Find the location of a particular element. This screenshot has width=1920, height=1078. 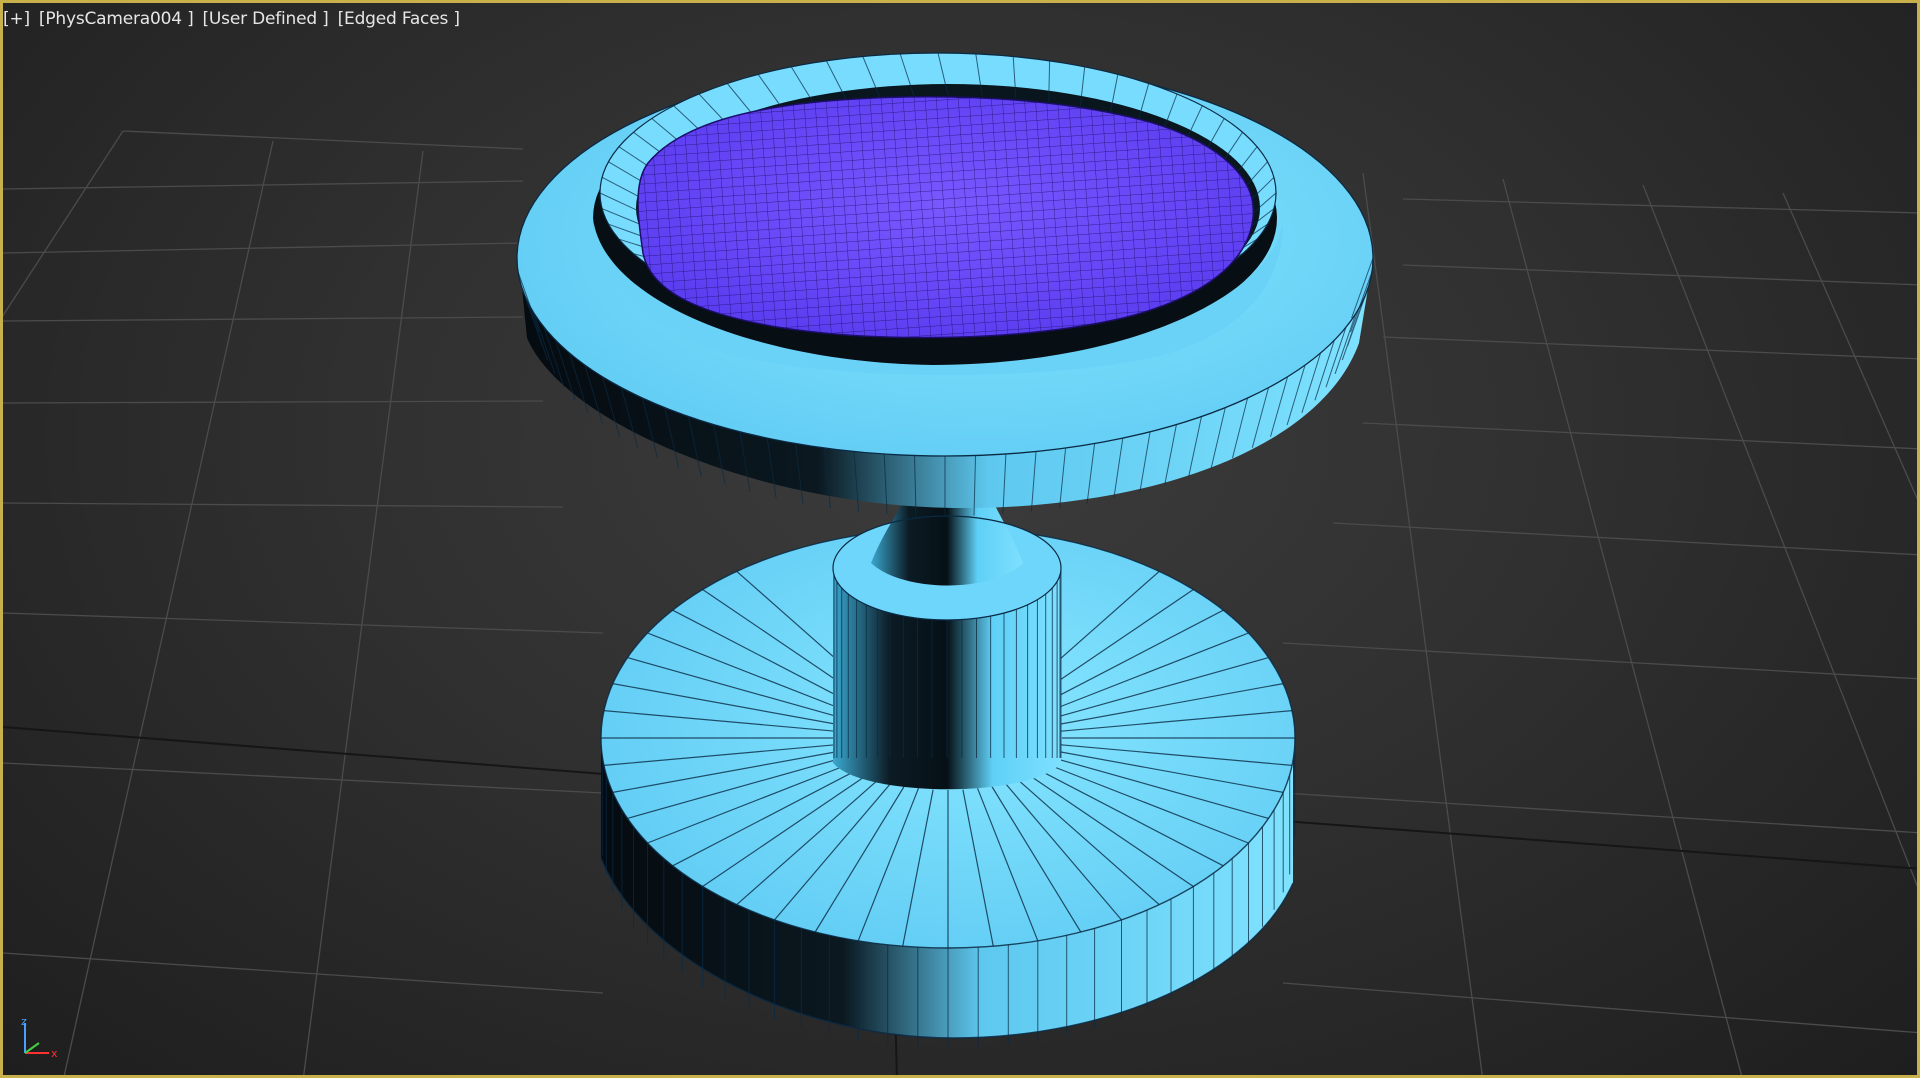

viewport-shading-menu: [User Defined ] is located at coordinates (266, 21).